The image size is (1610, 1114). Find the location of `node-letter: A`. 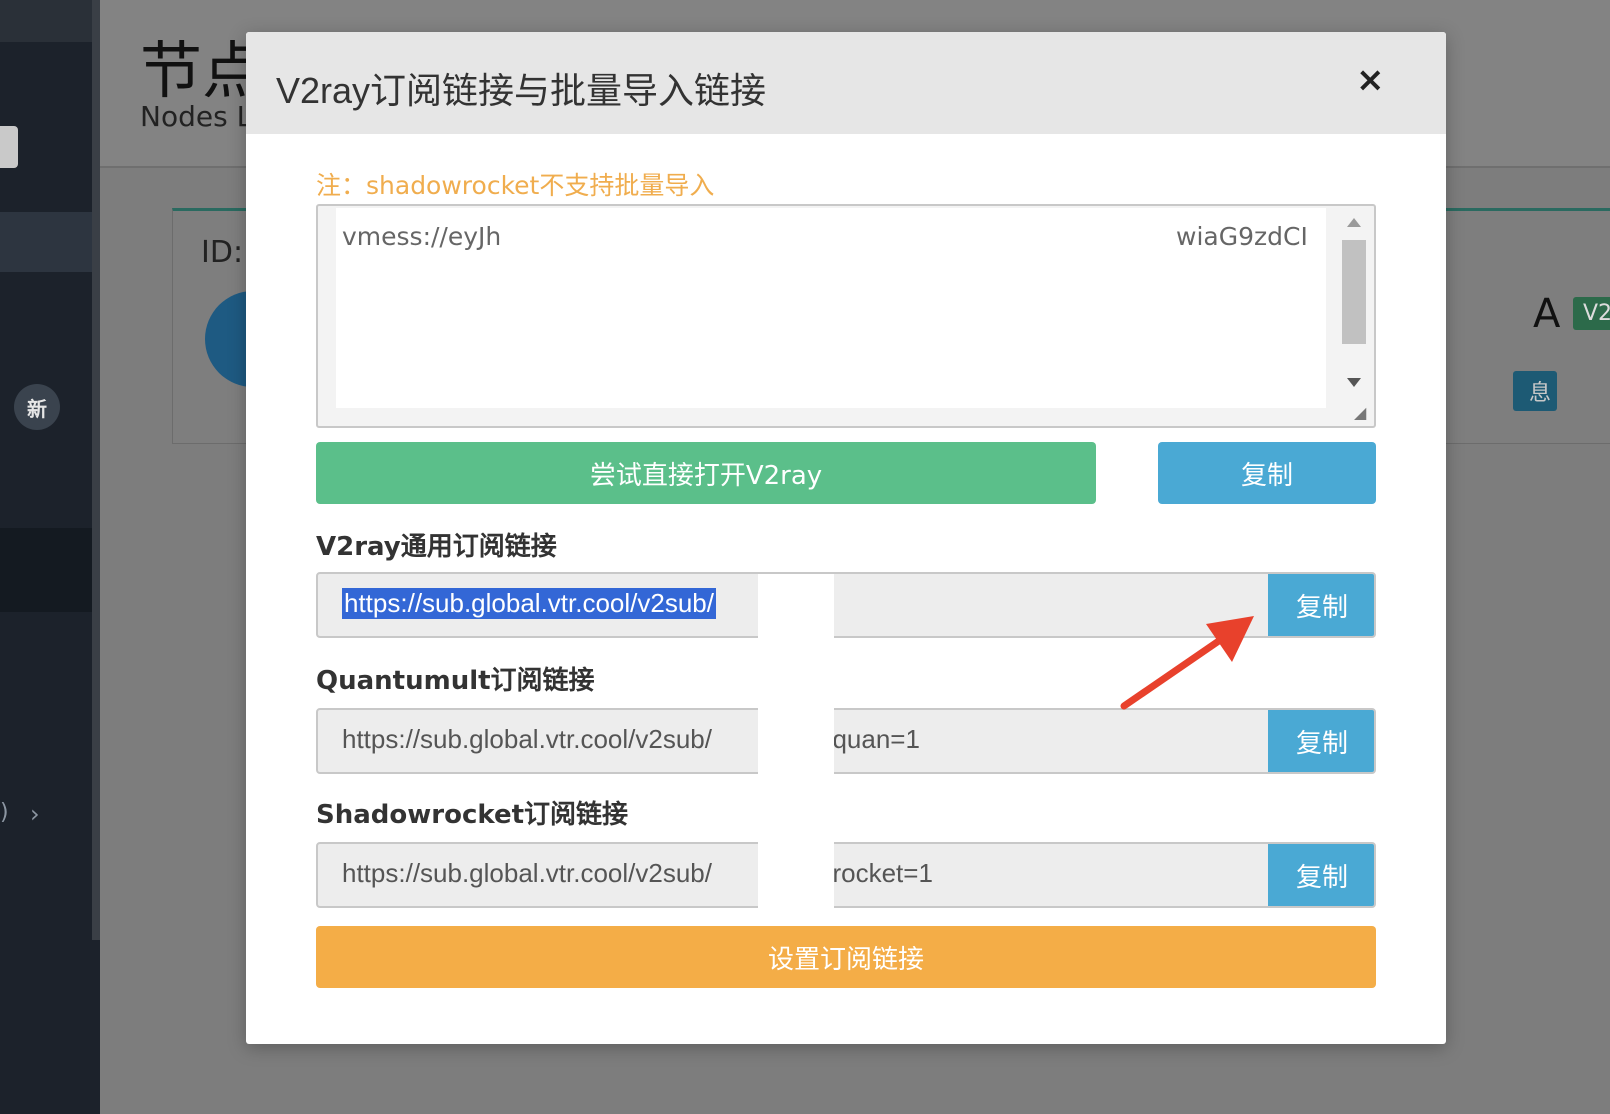

node-letter: A is located at coordinates (1547, 314).